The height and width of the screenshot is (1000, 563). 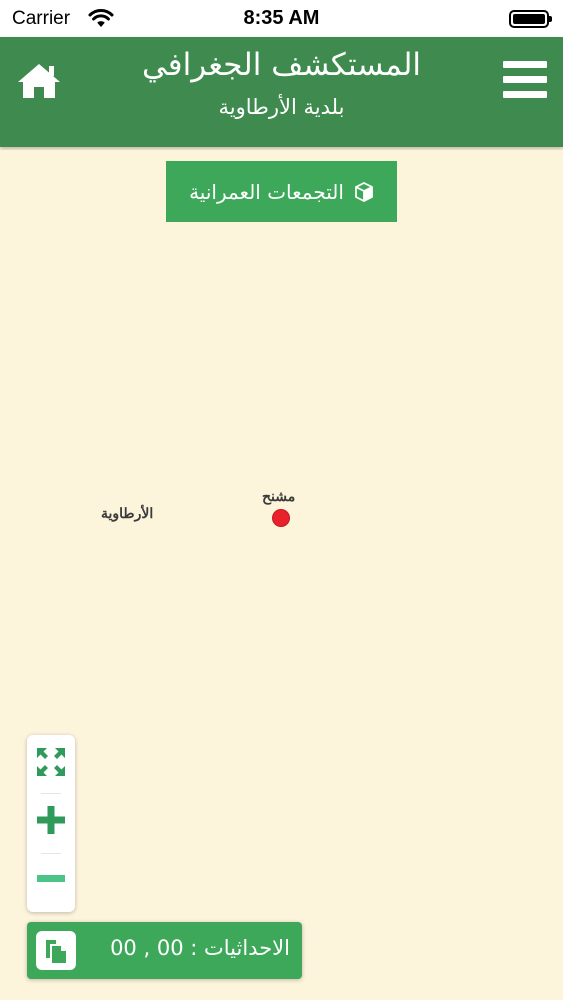 I want to click on status-time: 8:35 AM, so click(x=281, y=18).